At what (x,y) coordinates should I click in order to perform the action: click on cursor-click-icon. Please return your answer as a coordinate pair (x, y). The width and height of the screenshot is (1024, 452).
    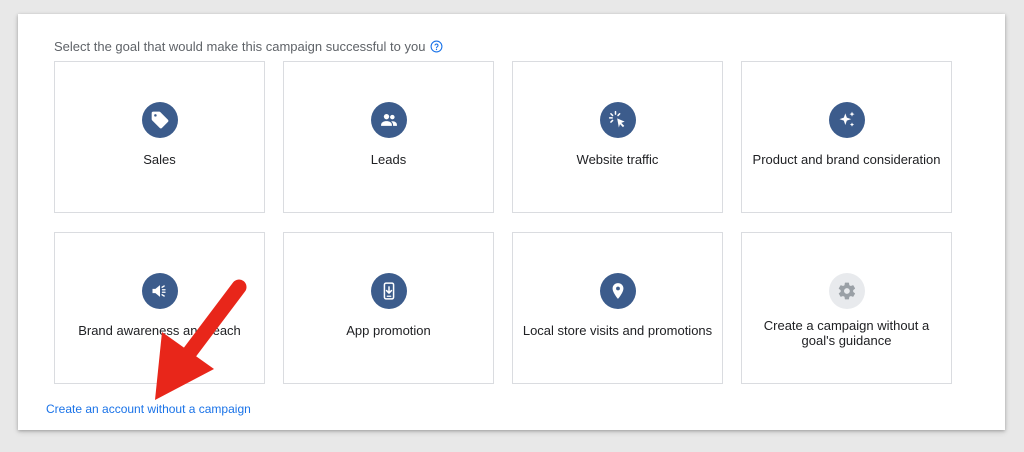
    Looking at the image, I should click on (617, 120).